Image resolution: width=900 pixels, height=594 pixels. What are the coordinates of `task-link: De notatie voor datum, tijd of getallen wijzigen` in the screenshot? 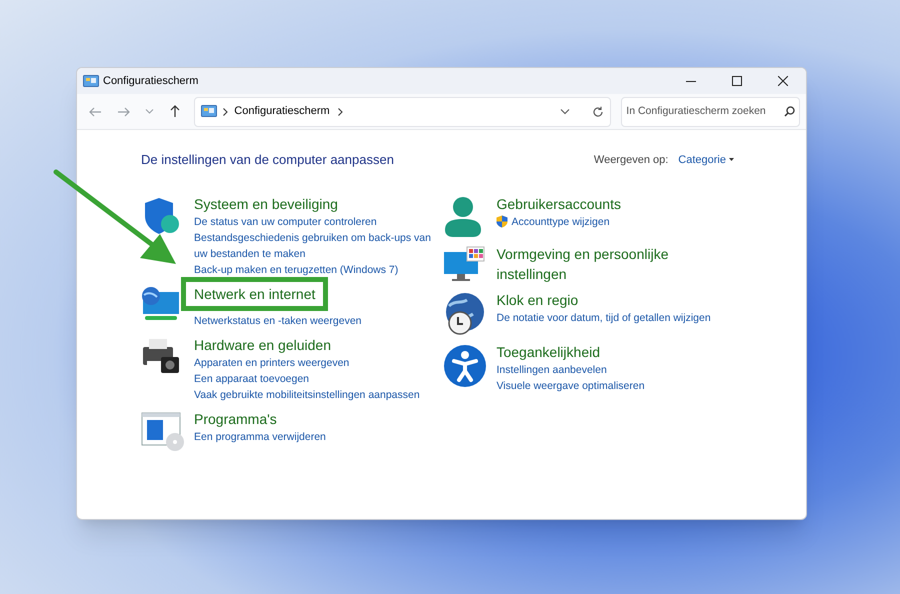 It's located at (603, 318).